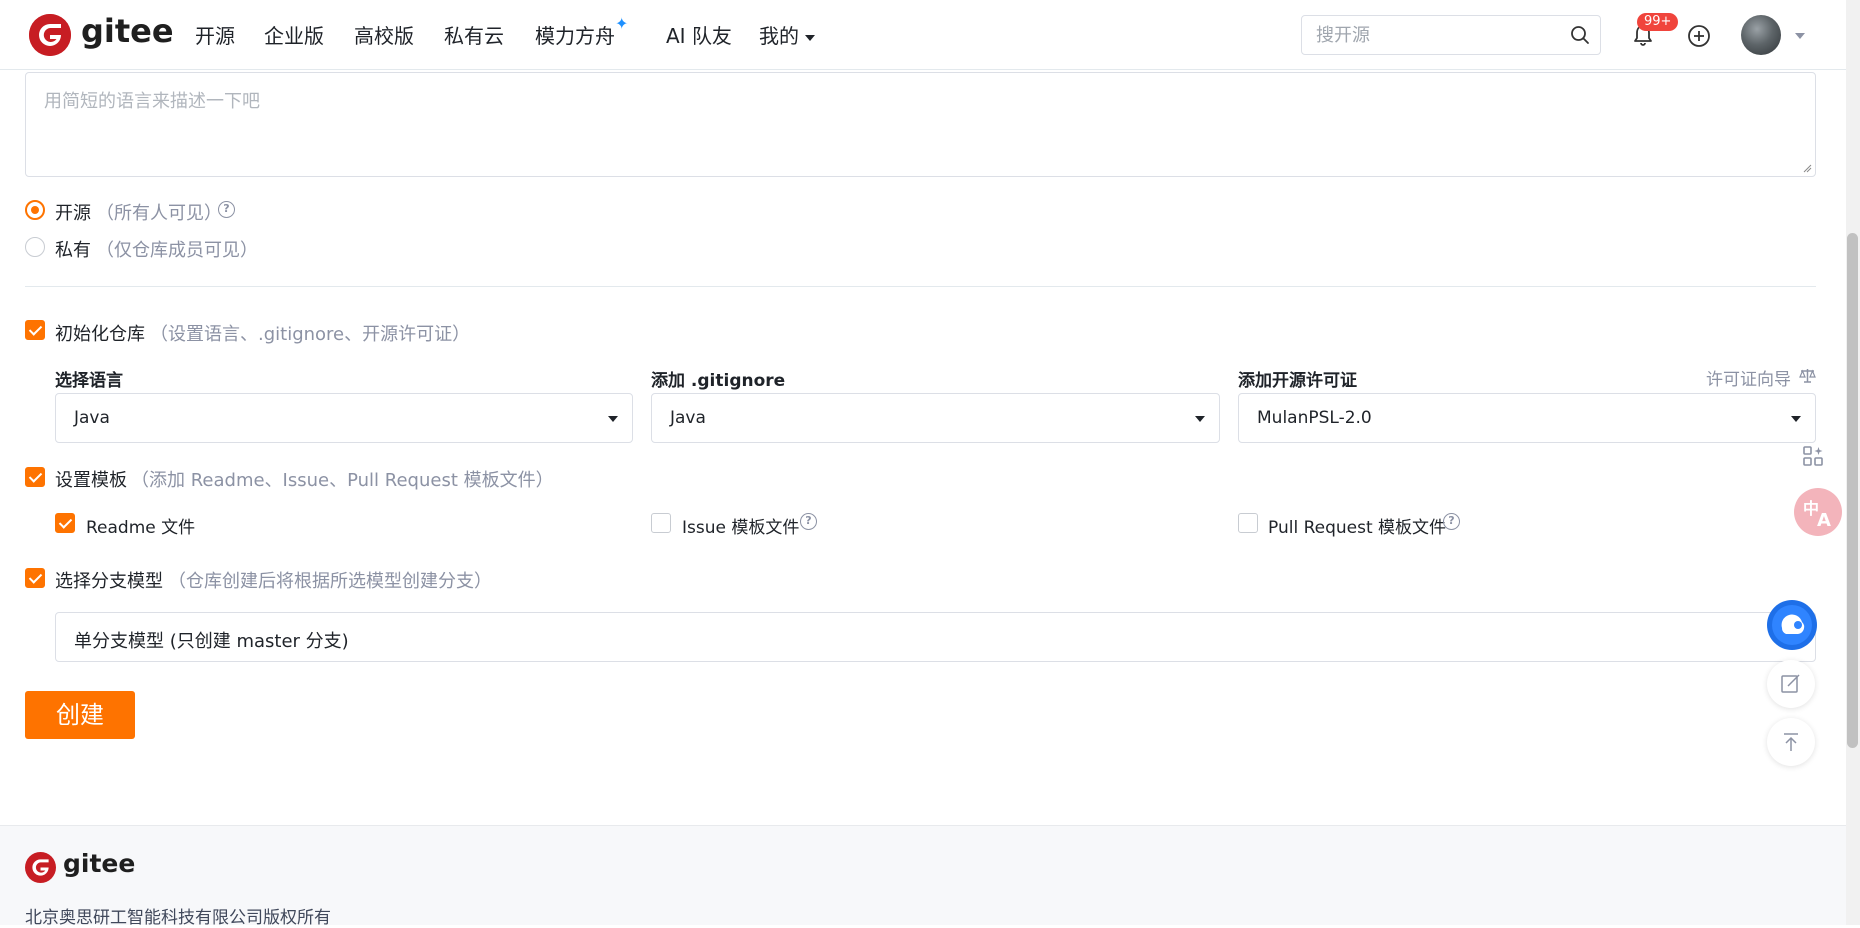 This screenshot has height=928, width=1860. What do you see at coordinates (1357, 525) in the screenshot?
I see `pr-template-label: Pull Request 模板文件` at bounding box center [1357, 525].